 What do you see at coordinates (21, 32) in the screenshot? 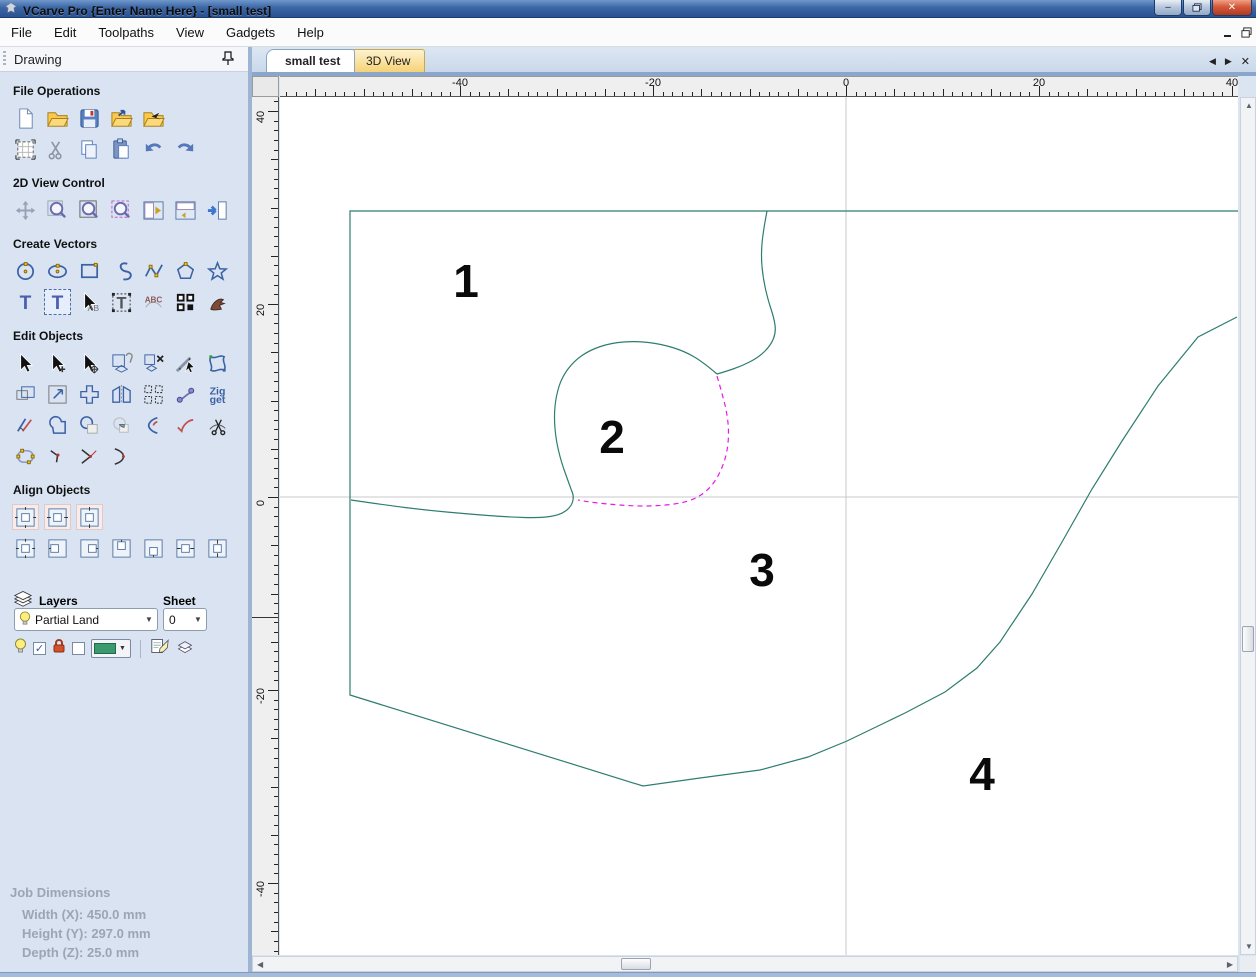
I see `menu-file: File` at bounding box center [21, 32].